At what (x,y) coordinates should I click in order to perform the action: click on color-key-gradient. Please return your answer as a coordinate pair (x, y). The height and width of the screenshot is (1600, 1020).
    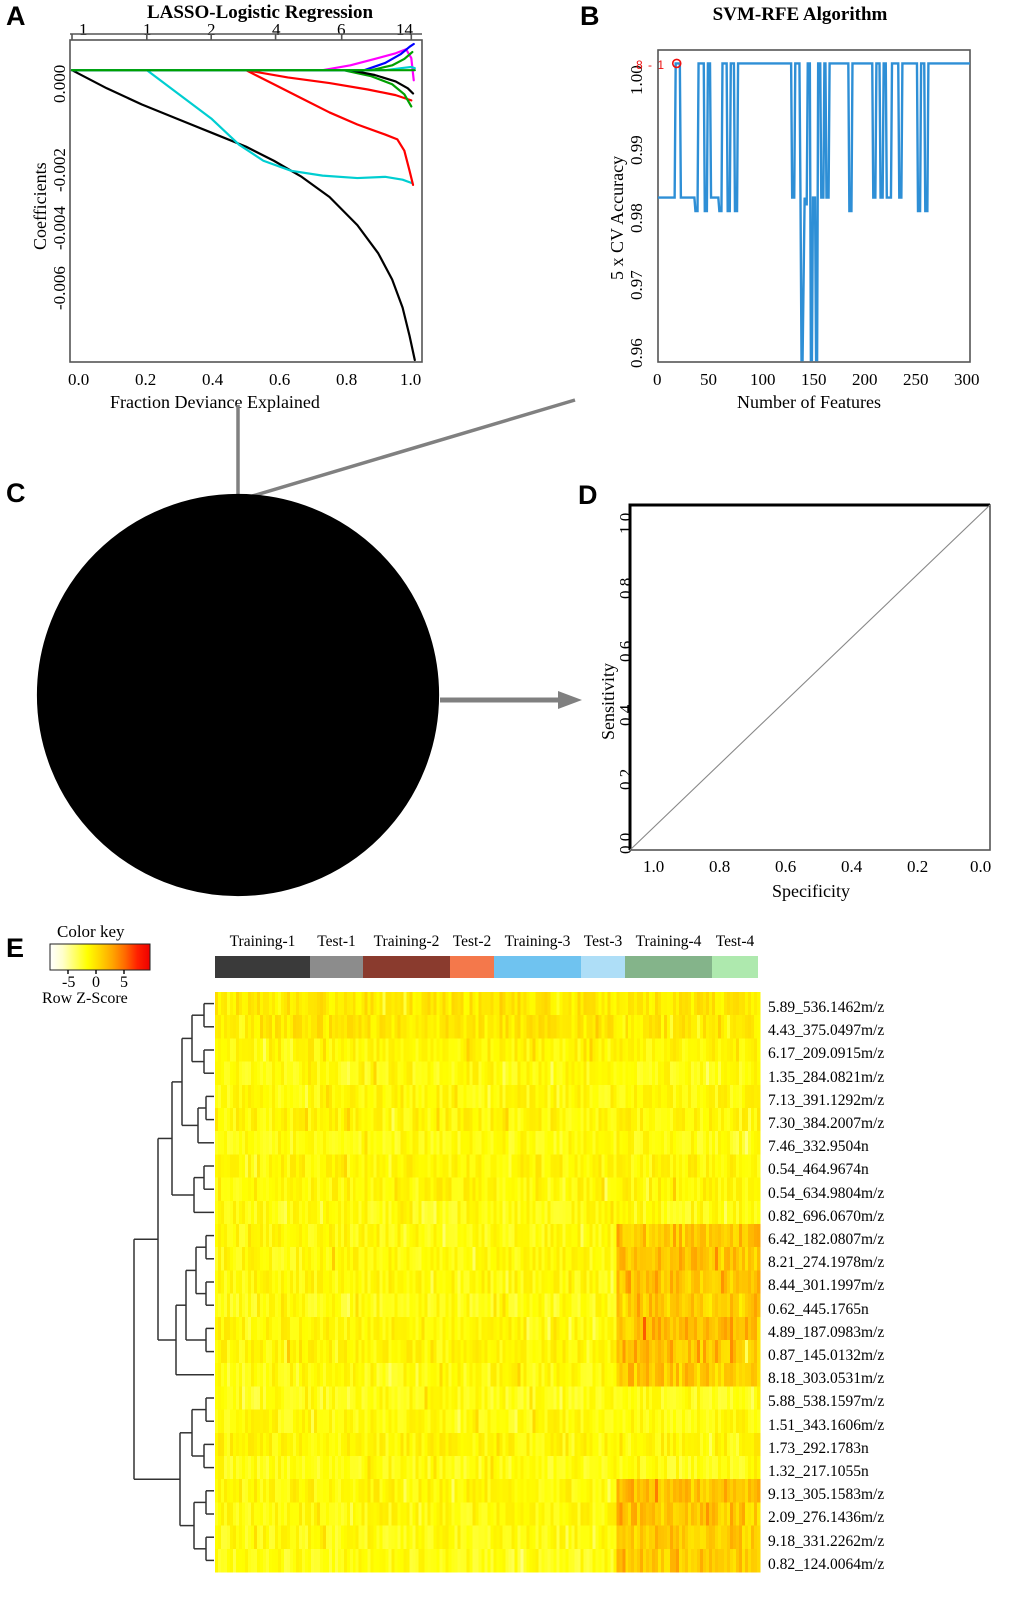
    Looking at the image, I should click on (100, 958).